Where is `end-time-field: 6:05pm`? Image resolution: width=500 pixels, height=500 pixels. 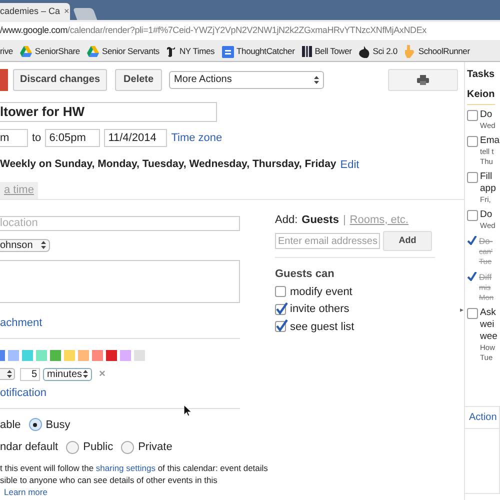
end-time-field: 6:05pm is located at coordinates (72, 138).